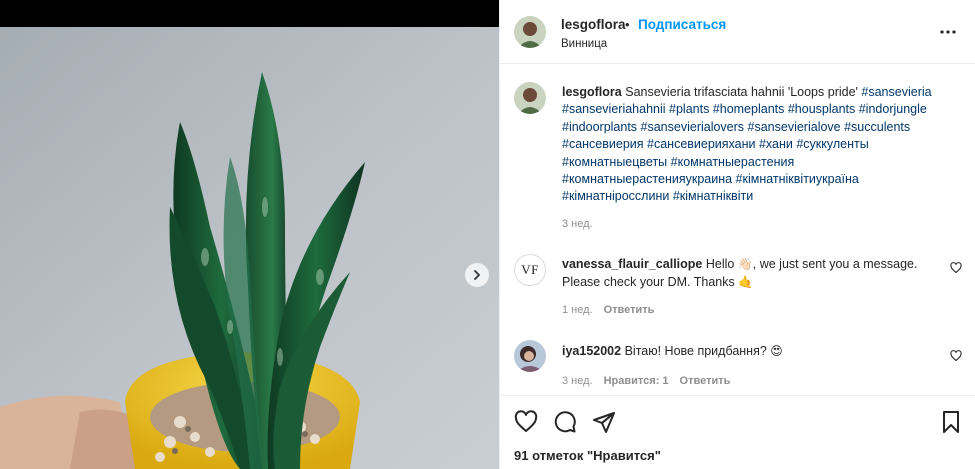 The height and width of the screenshot is (469, 975). What do you see at coordinates (530, 356) in the screenshot?
I see `commenter-avatar` at bounding box center [530, 356].